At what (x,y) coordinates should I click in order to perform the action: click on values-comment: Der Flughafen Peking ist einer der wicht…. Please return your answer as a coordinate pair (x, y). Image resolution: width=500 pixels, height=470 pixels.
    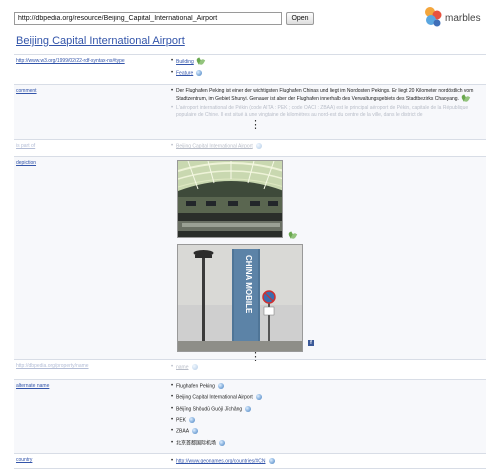
    Looking at the image, I should click on (328, 106).